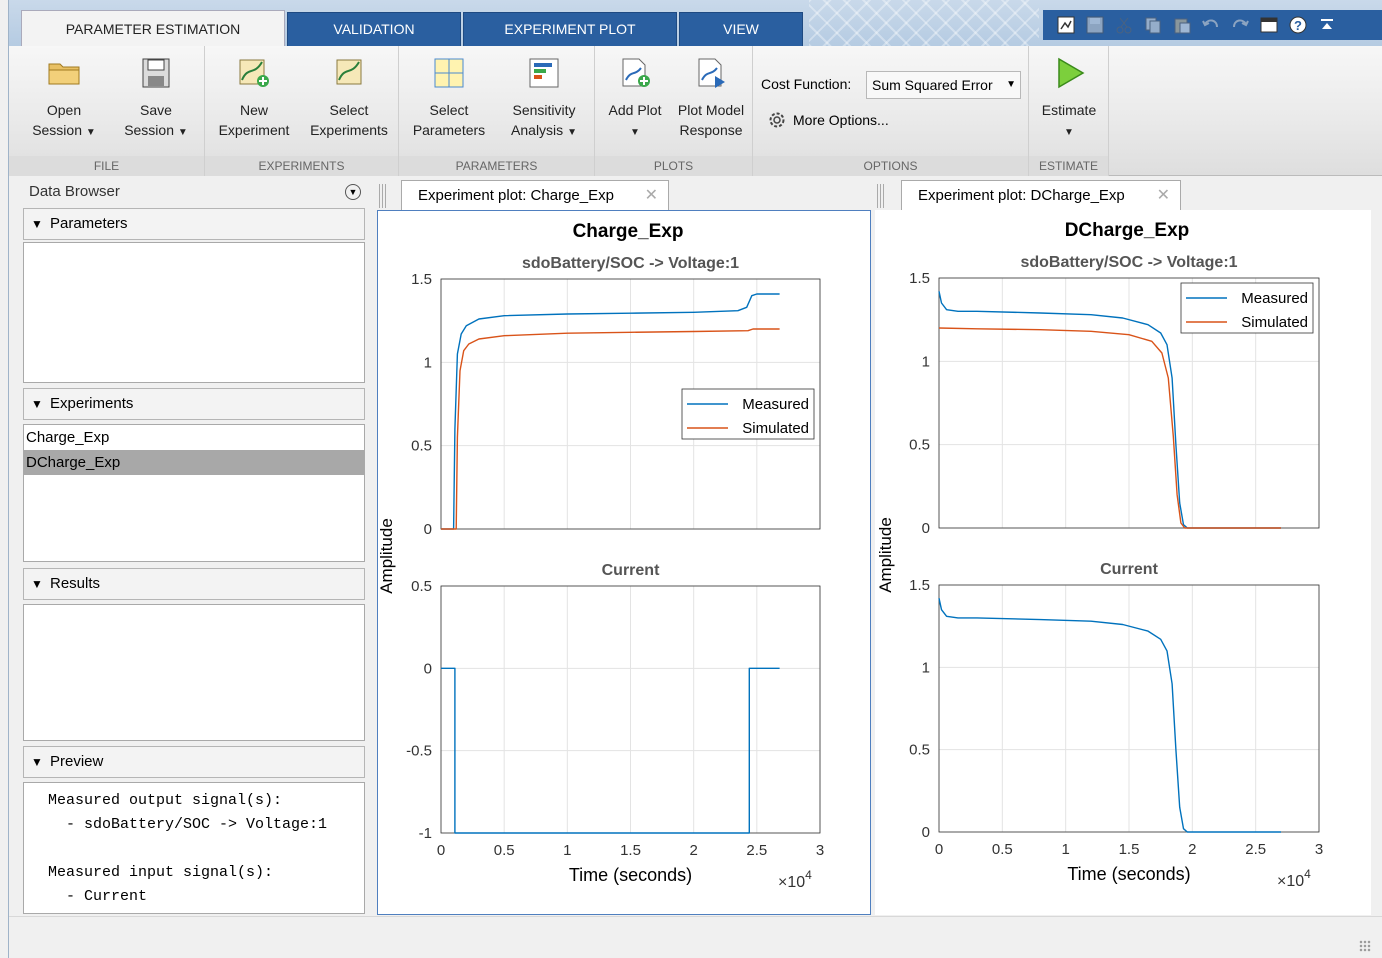 The image size is (1382, 958). I want to click on data-browser-title: Data Browser, so click(74, 191).